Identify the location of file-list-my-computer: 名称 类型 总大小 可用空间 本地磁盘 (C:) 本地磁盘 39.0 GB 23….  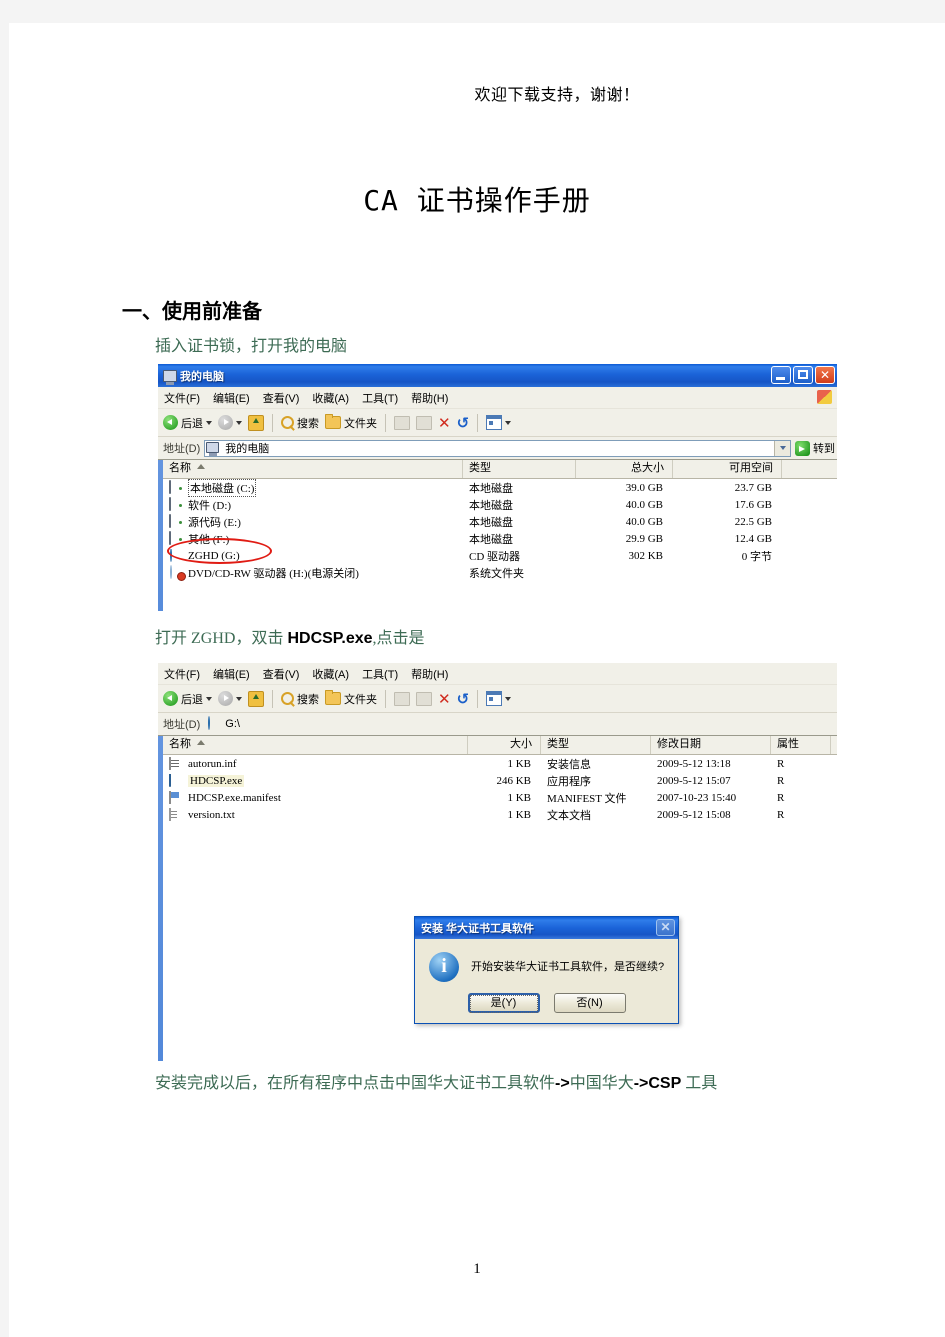
(500, 535).